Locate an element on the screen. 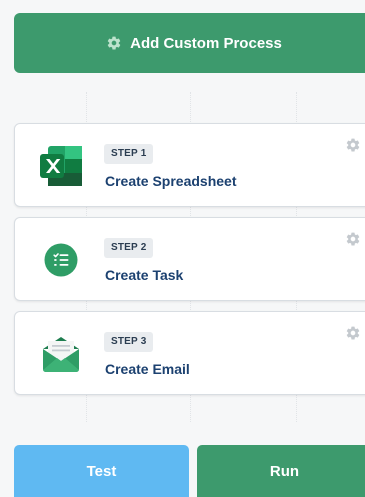 Image resolution: width=365 pixels, height=497 pixels. run-button: Run is located at coordinates (281, 471).